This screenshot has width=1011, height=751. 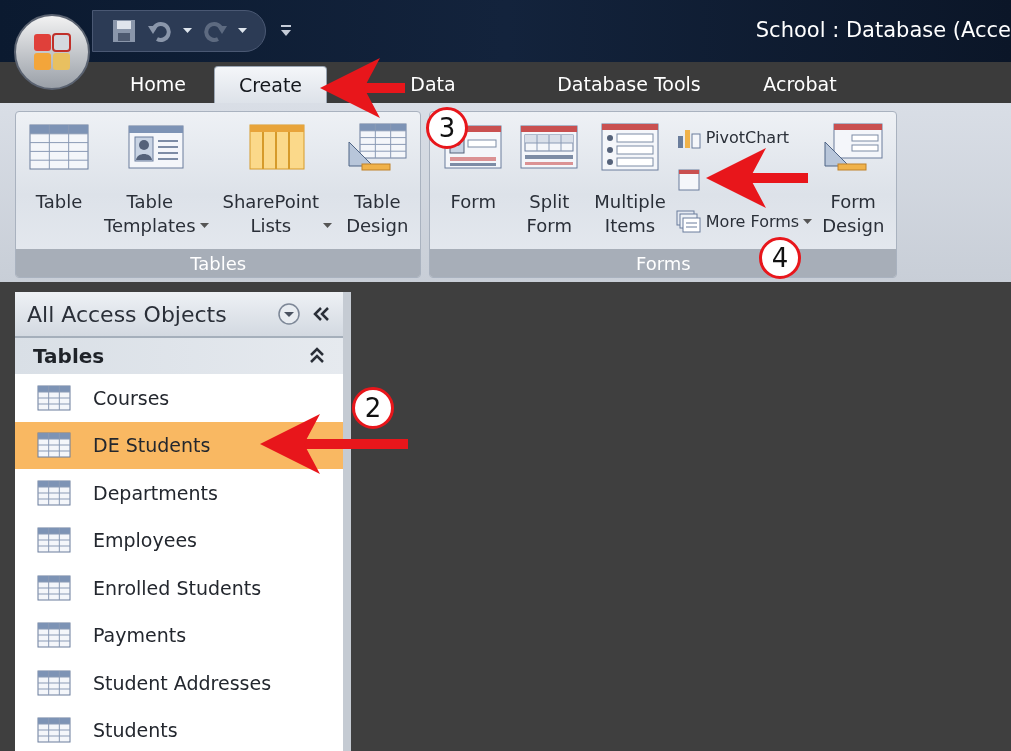 I want to click on ribbon-button: SharePoint Lists, so click(x=277, y=178).